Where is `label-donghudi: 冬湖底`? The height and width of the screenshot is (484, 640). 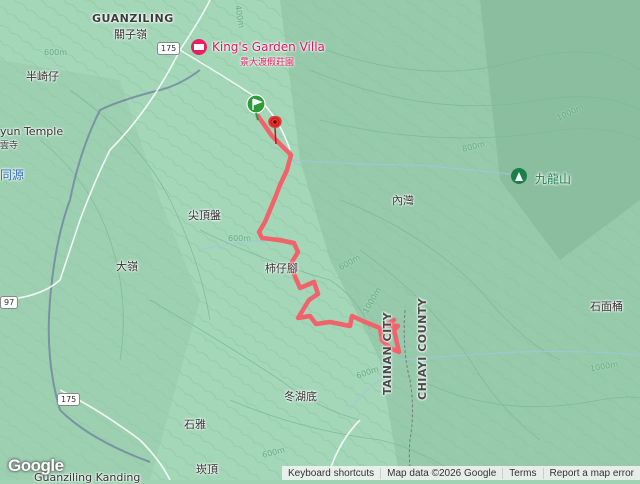 label-donghudi: 冬湖底 is located at coordinates (300, 396).